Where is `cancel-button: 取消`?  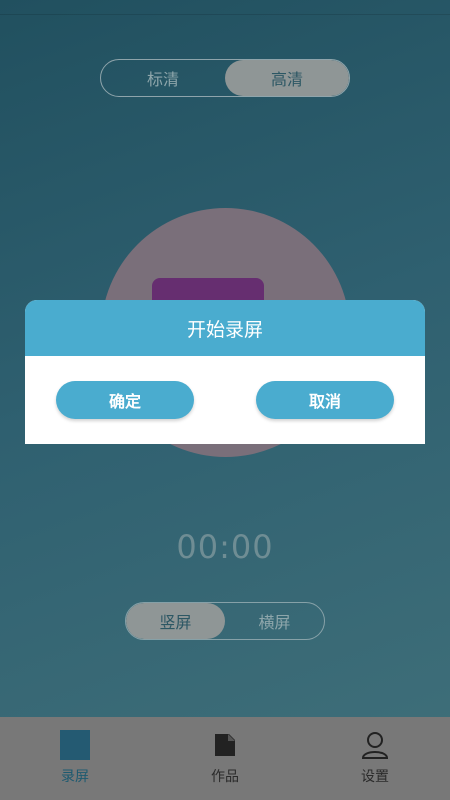 cancel-button: 取消 is located at coordinates (325, 400).